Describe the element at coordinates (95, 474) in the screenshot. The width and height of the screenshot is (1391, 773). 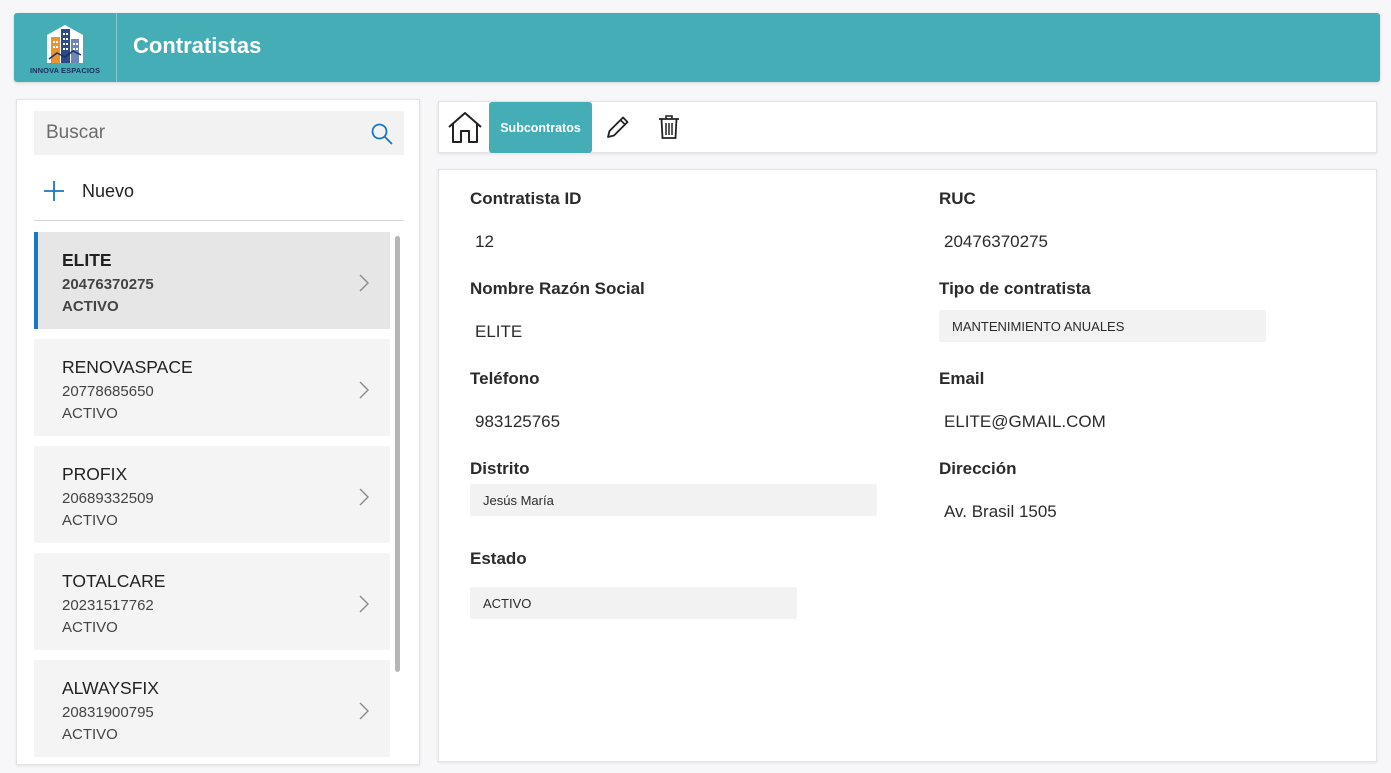
I see `item-name: PROFIX` at that location.